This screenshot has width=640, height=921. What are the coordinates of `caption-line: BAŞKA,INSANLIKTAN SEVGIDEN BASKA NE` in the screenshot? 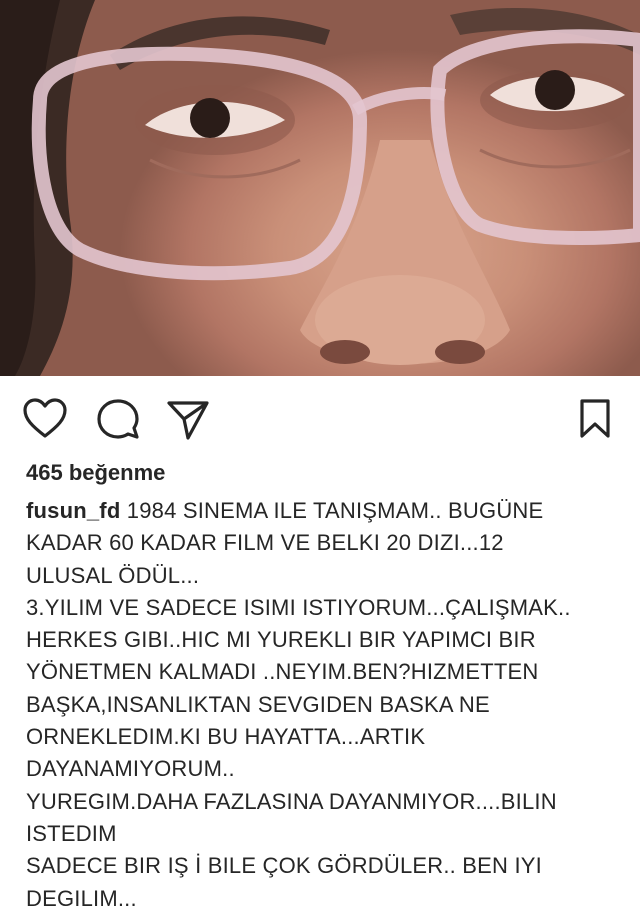 It's located at (258, 704).